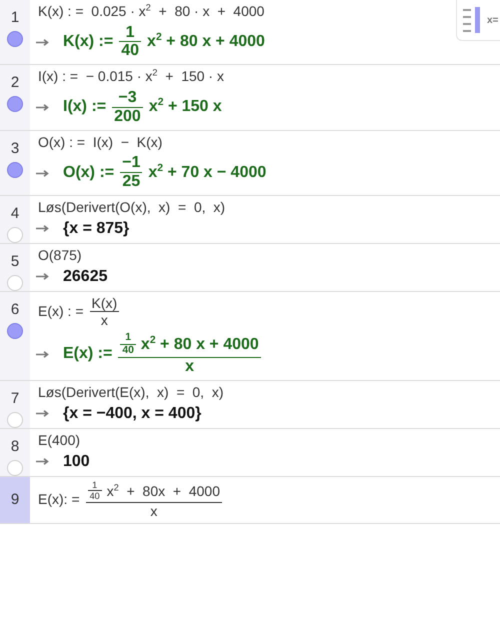  Describe the element at coordinates (85, 277) in the screenshot. I see `output-expression: 26625` at that location.